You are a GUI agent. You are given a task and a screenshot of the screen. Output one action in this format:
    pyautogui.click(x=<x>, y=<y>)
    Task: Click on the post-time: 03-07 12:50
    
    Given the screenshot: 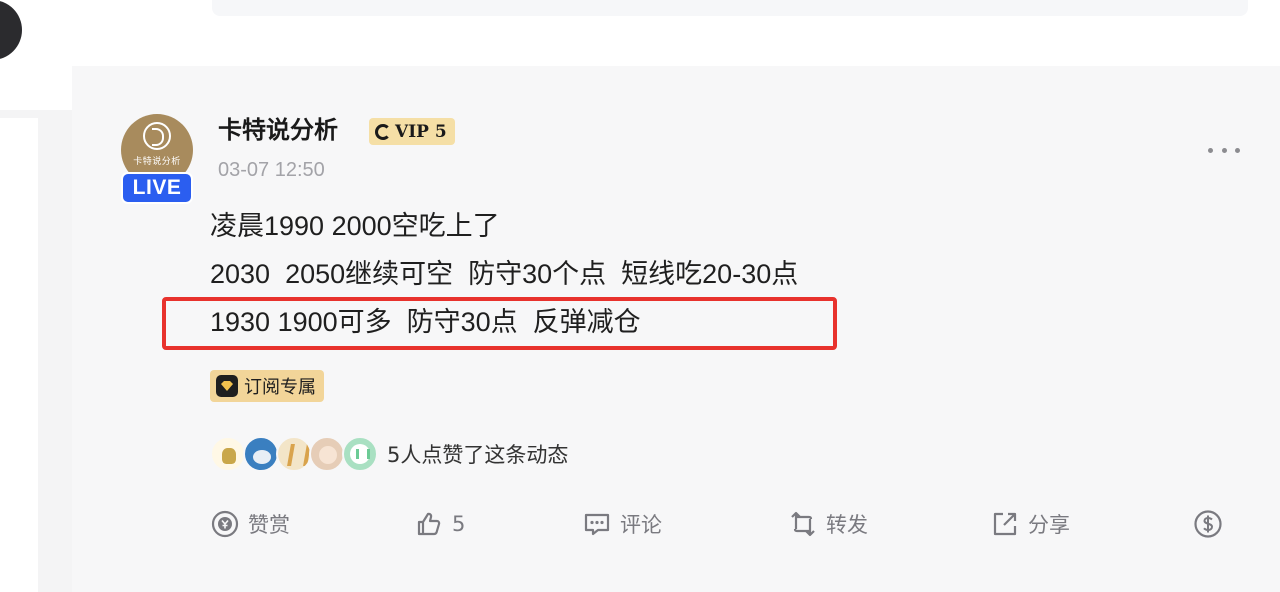 What is the action you would take?
    pyautogui.click(x=271, y=170)
    